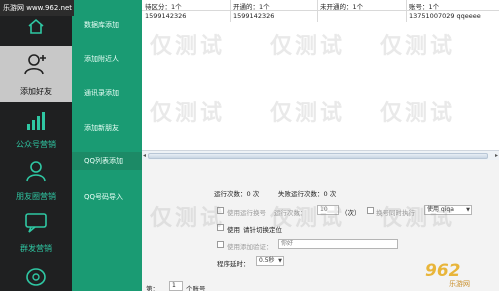 This screenshot has height=291, width=499. Describe the element at coordinates (267, 260) in the screenshot. I see `delay-value: 0.5秒` at that location.